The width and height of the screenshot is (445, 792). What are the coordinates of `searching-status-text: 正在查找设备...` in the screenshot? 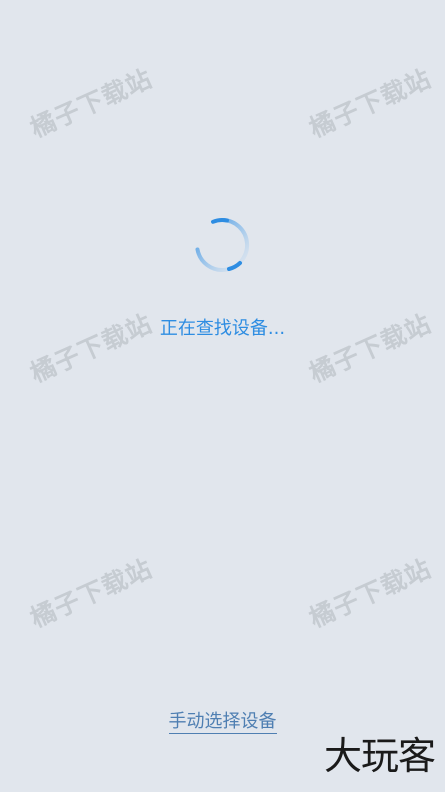 It's located at (222, 328).